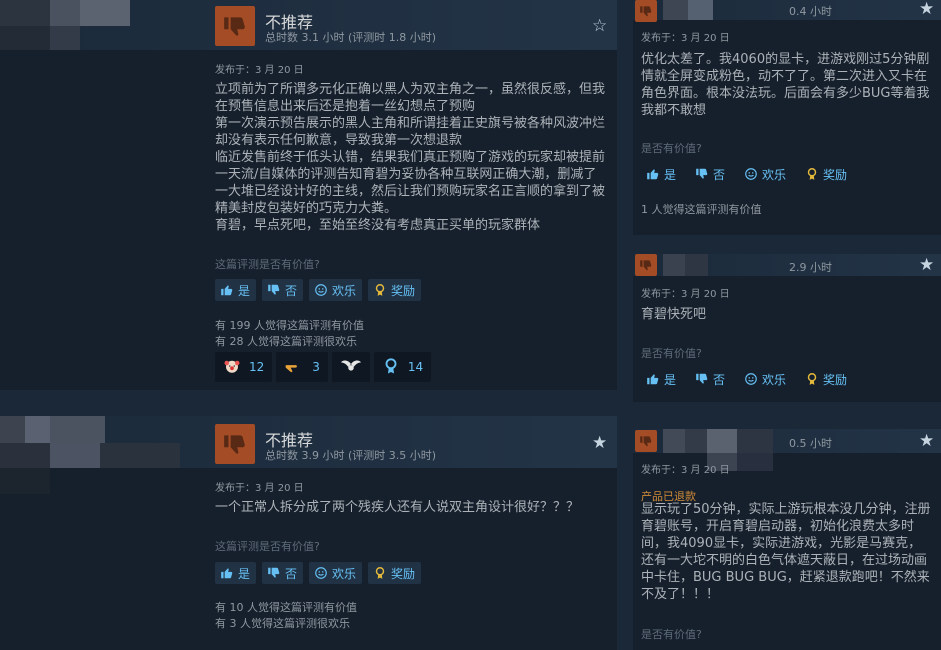 This screenshot has width=941, height=650. What do you see at coordinates (289, 325) in the screenshot?
I see `helpful-count: 有 199 人觉得这篇评测有价值` at bounding box center [289, 325].